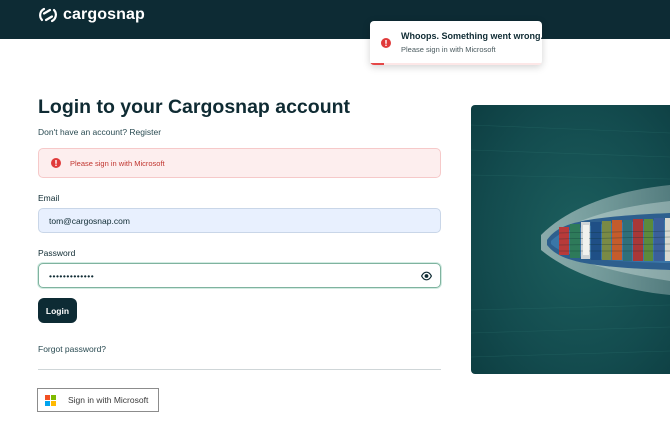 The height and width of the screenshot is (427, 670). Describe the element at coordinates (448, 49) in the screenshot. I see `toast-message: Please sign in with Microsoft` at that location.